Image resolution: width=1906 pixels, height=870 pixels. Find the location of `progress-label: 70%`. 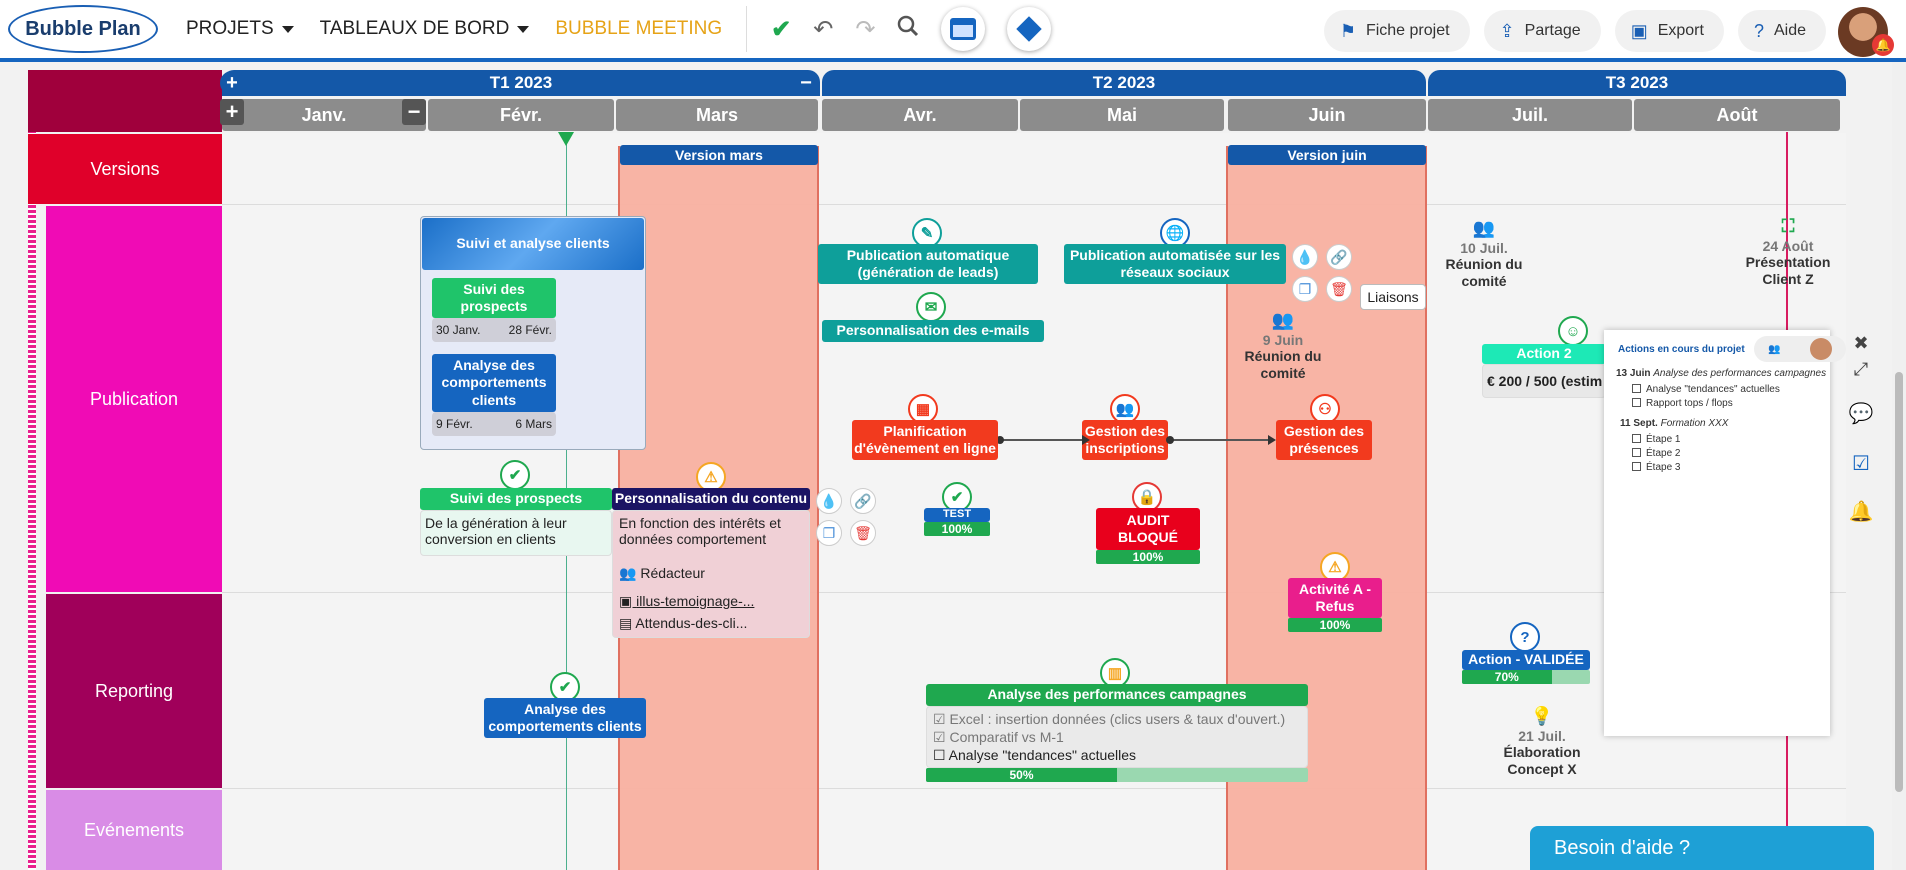

progress-label: 70% is located at coordinates (1506, 677).